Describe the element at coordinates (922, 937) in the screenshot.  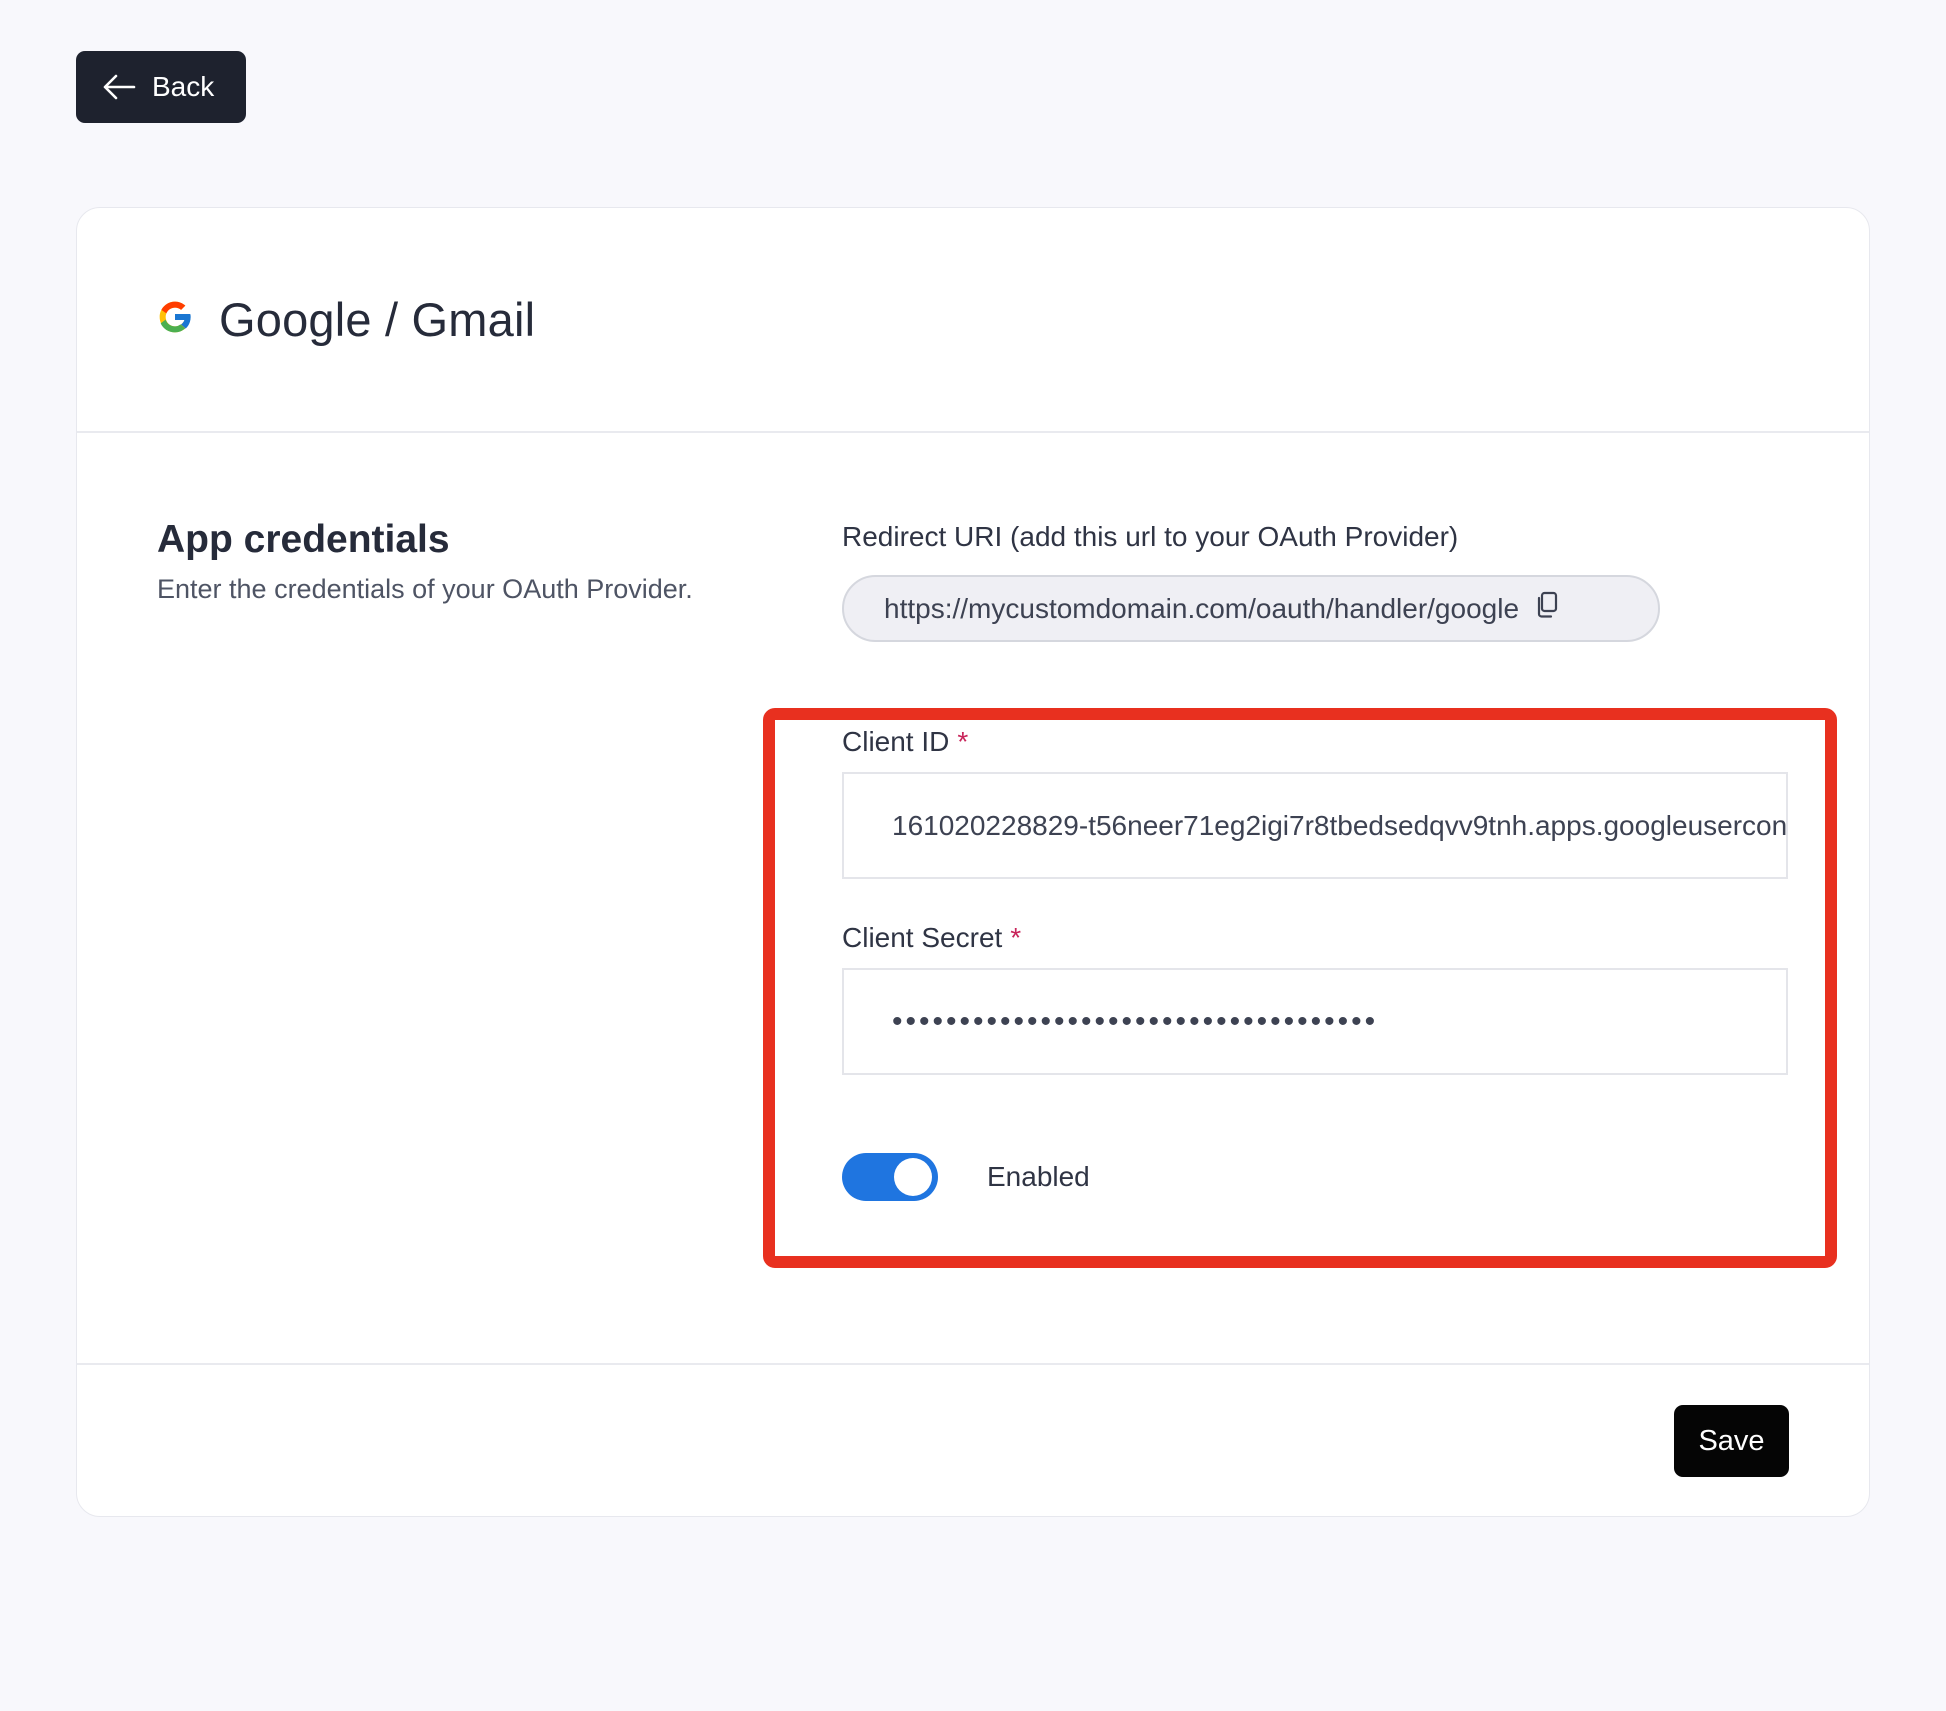
I see `client-secret-label-text: Client Secret` at that location.